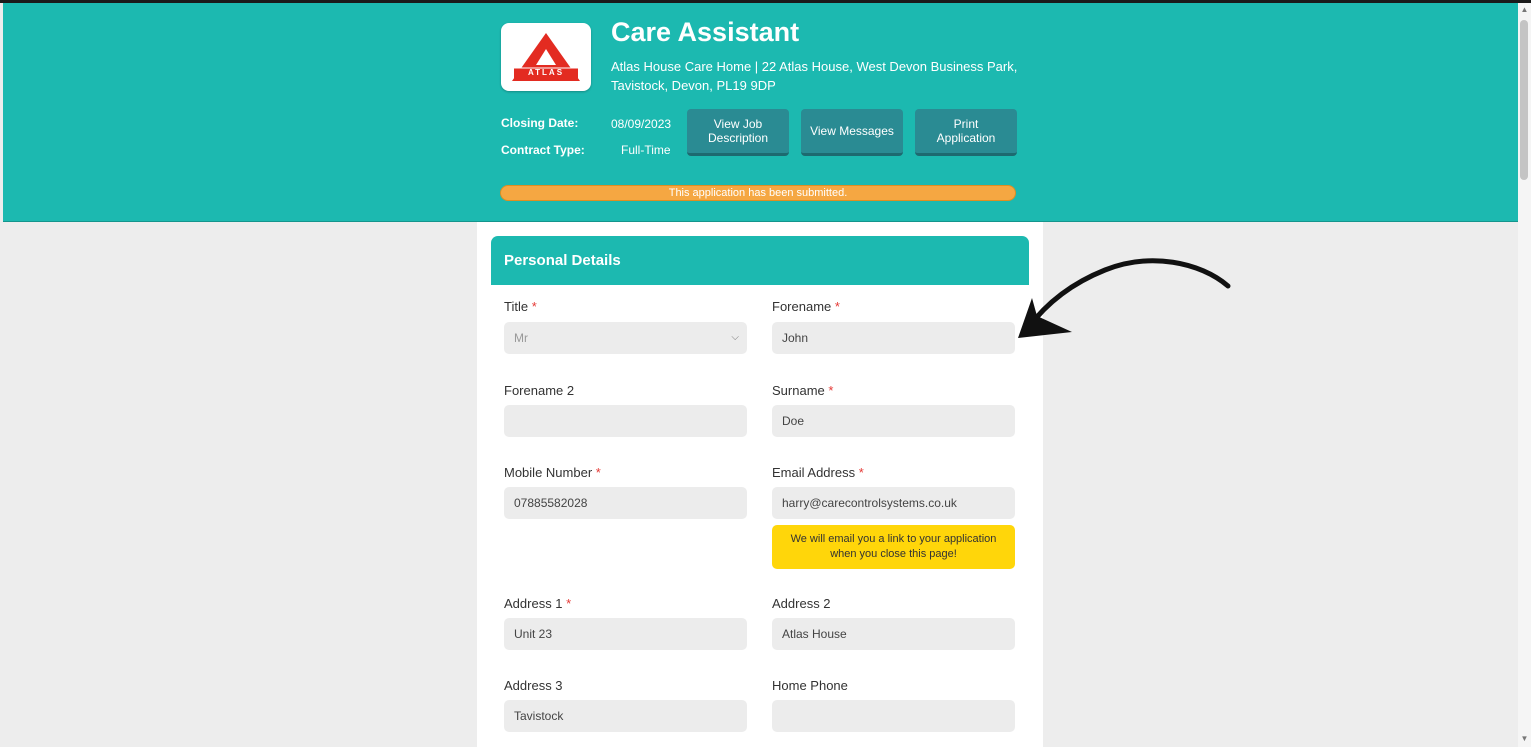  I want to click on annotation-arrow-icon, so click(1124, 298).